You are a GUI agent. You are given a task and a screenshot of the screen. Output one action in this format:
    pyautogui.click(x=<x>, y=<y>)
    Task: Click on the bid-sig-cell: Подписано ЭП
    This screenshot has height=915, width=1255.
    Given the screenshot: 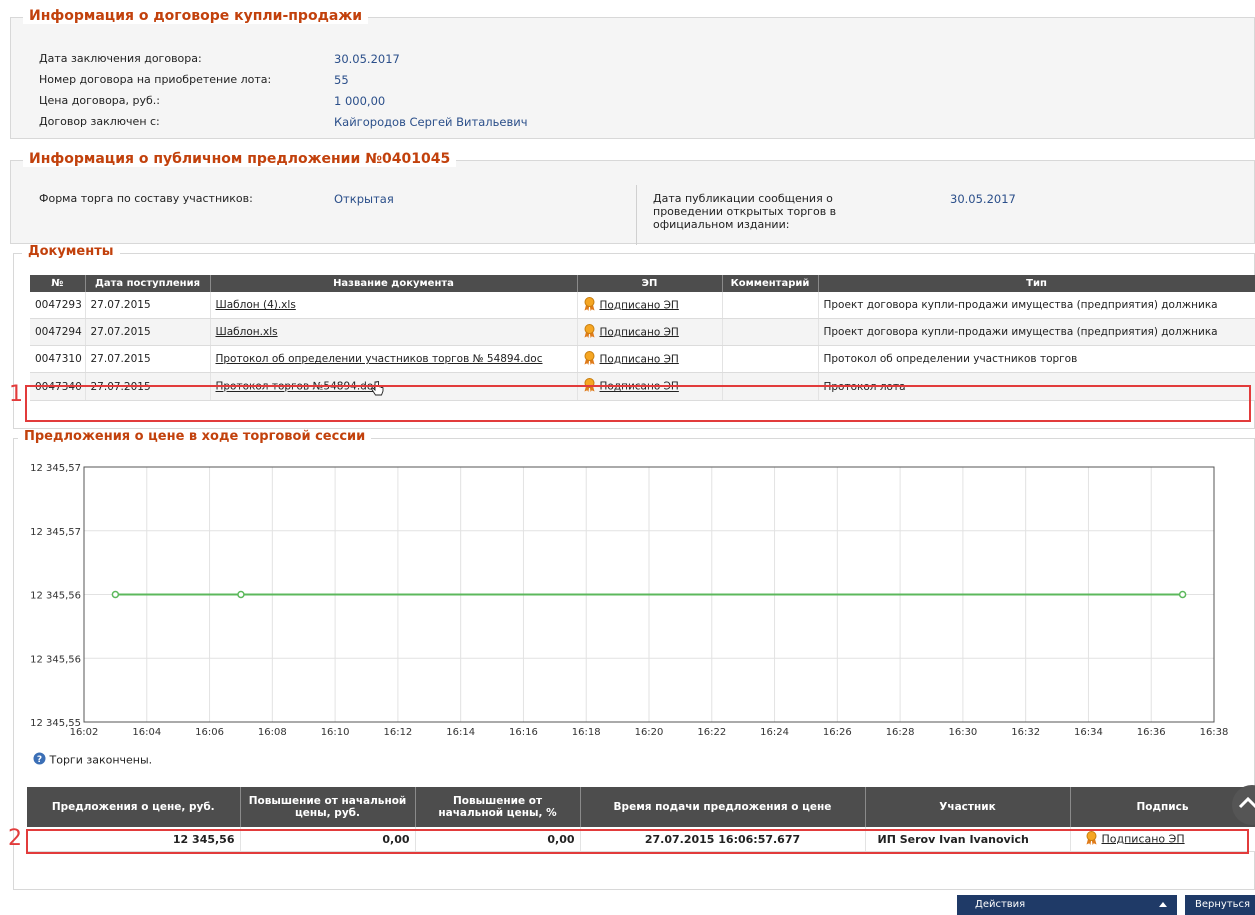 What is the action you would take?
    pyautogui.click(x=1162, y=839)
    